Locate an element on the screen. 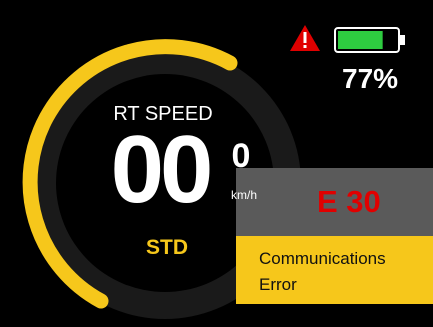 Image resolution: width=433 pixels, height=327 pixels. ride-mode: STD is located at coordinates (167, 247).